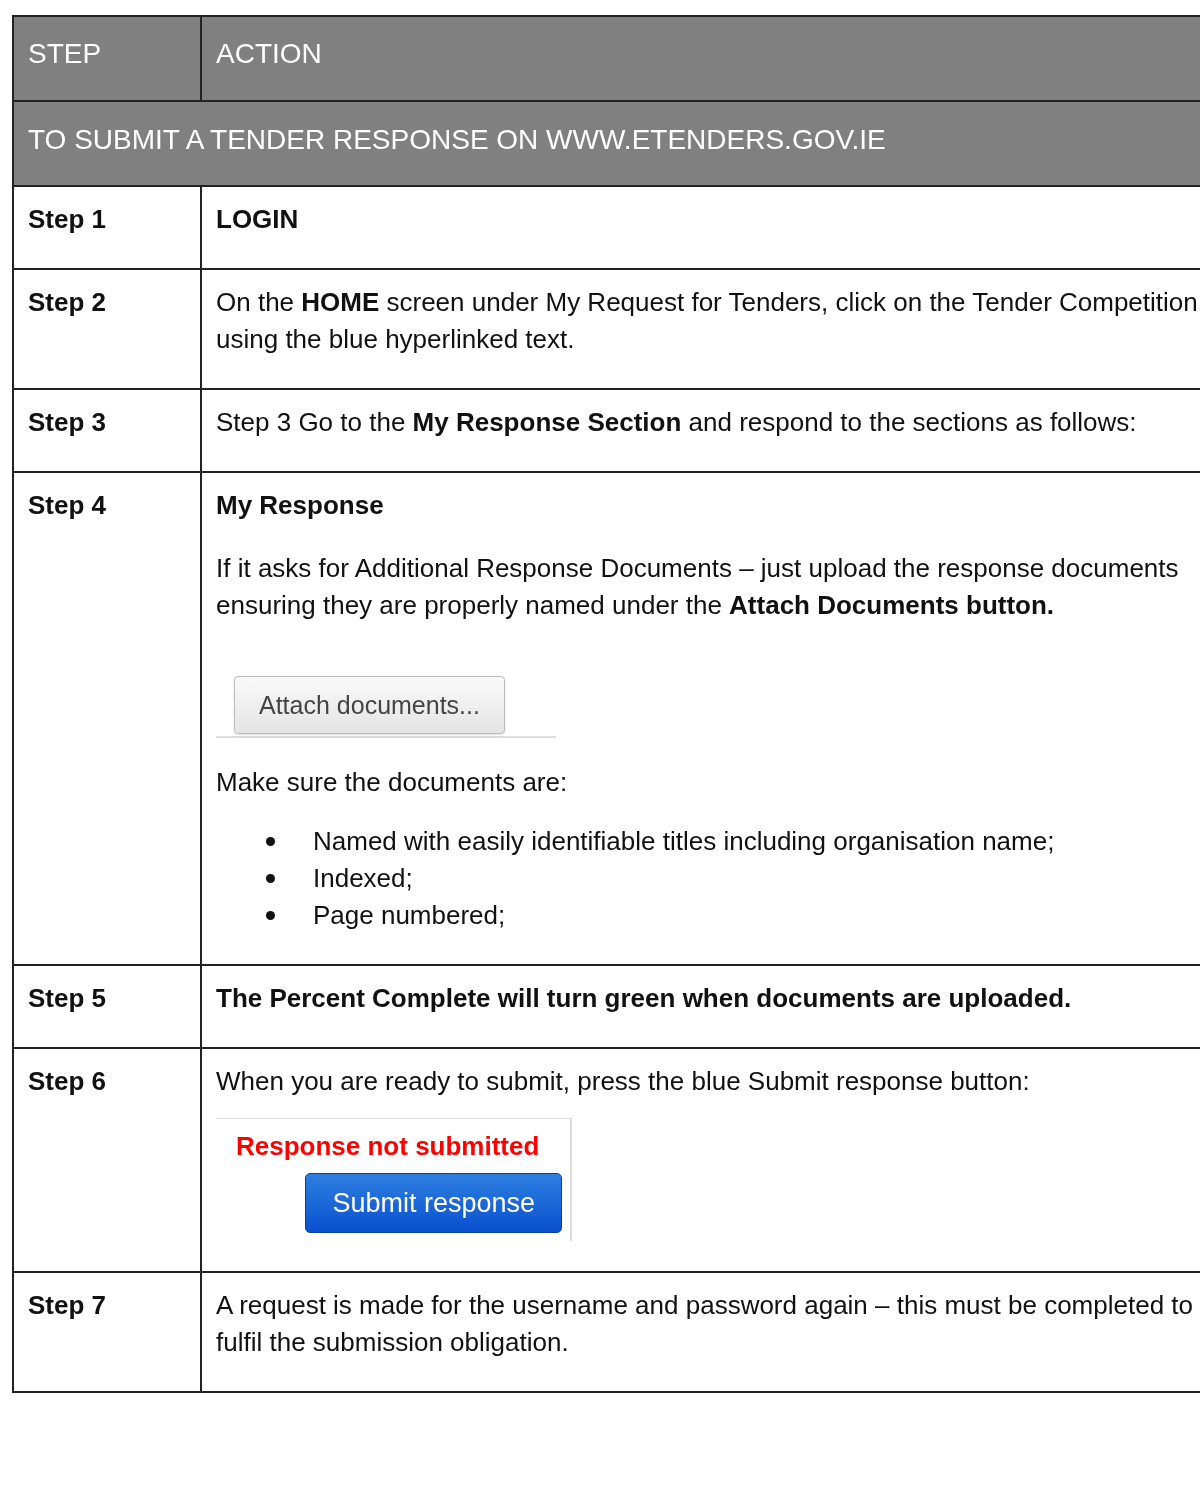 The height and width of the screenshot is (1494, 1200). Describe the element at coordinates (67, 302) in the screenshot. I see `step-label: Step 2` at that location.